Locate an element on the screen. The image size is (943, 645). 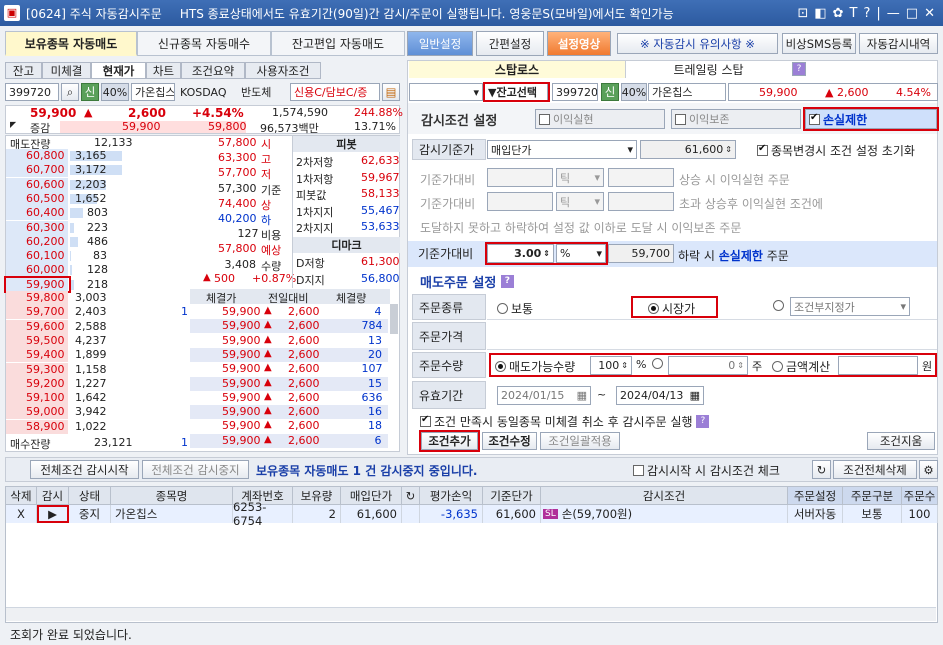
tab-trailing-stop: 트레일링 스탑 is located at coordinates (708, 69).